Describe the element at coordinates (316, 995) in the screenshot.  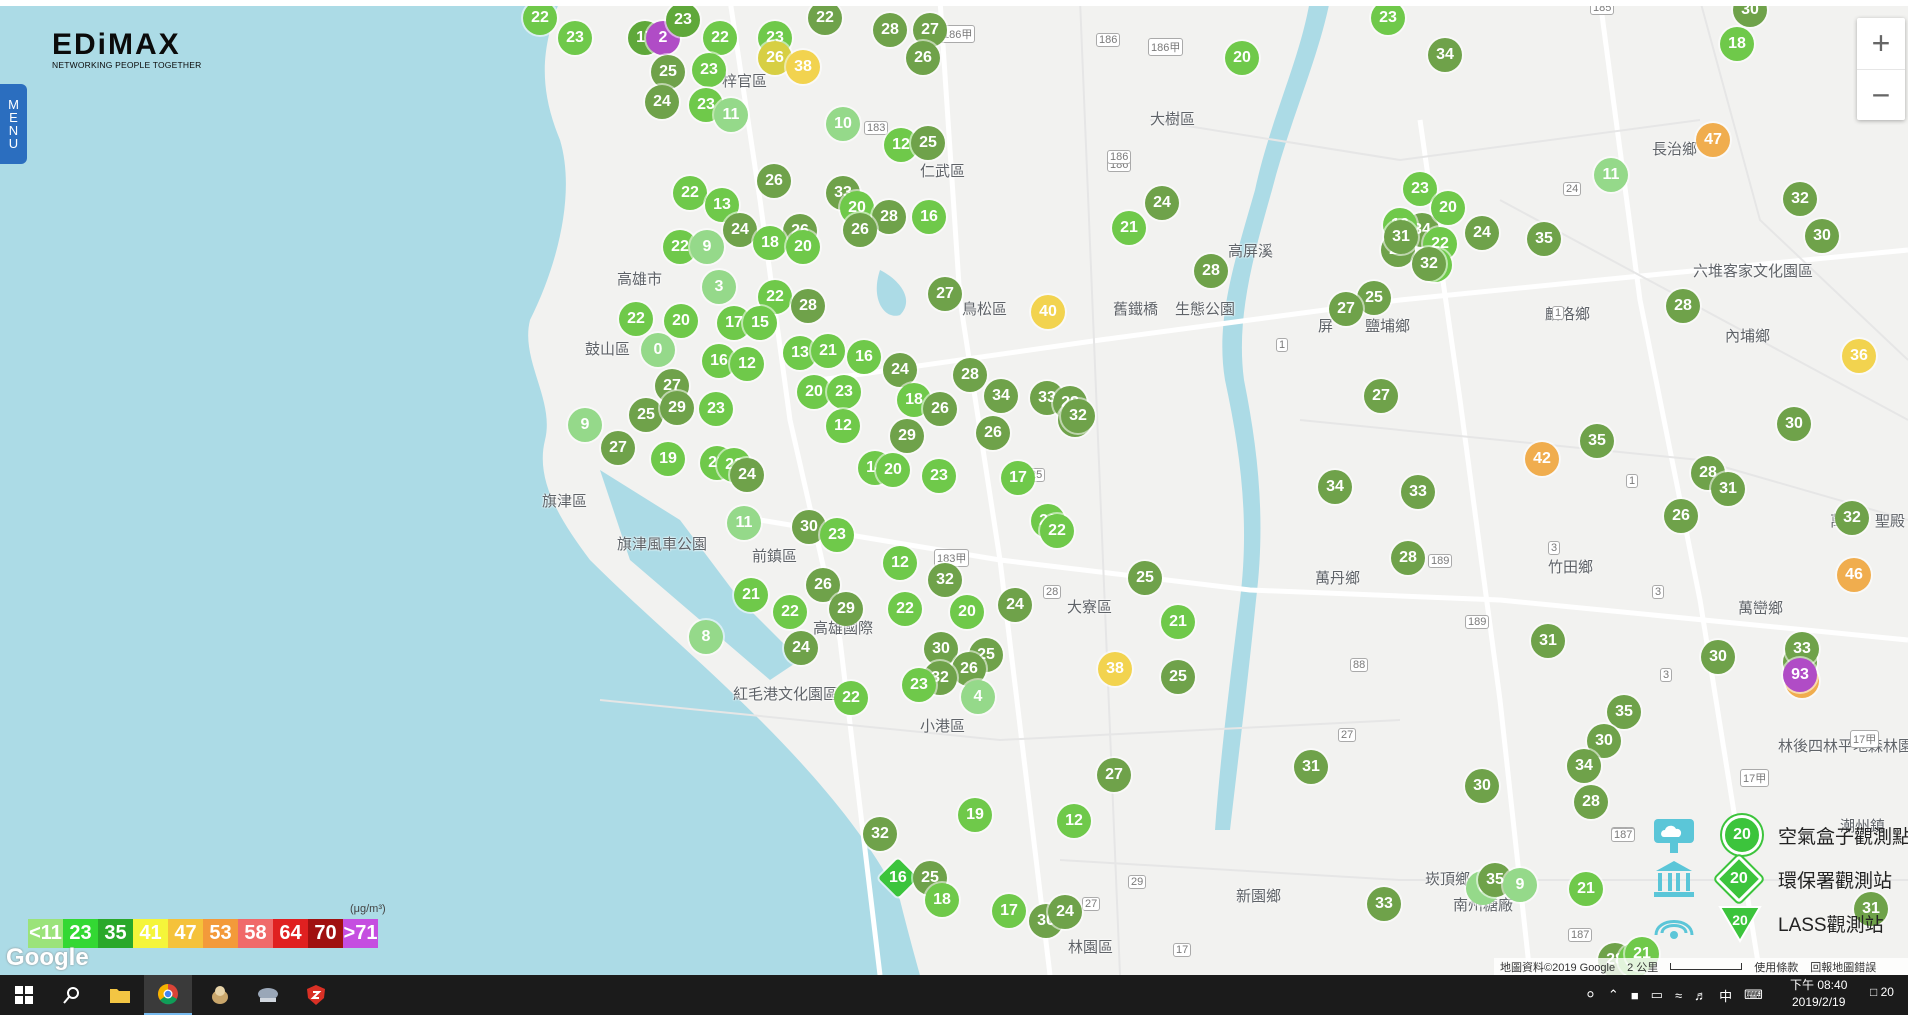
I see `app-button-security` at that location.